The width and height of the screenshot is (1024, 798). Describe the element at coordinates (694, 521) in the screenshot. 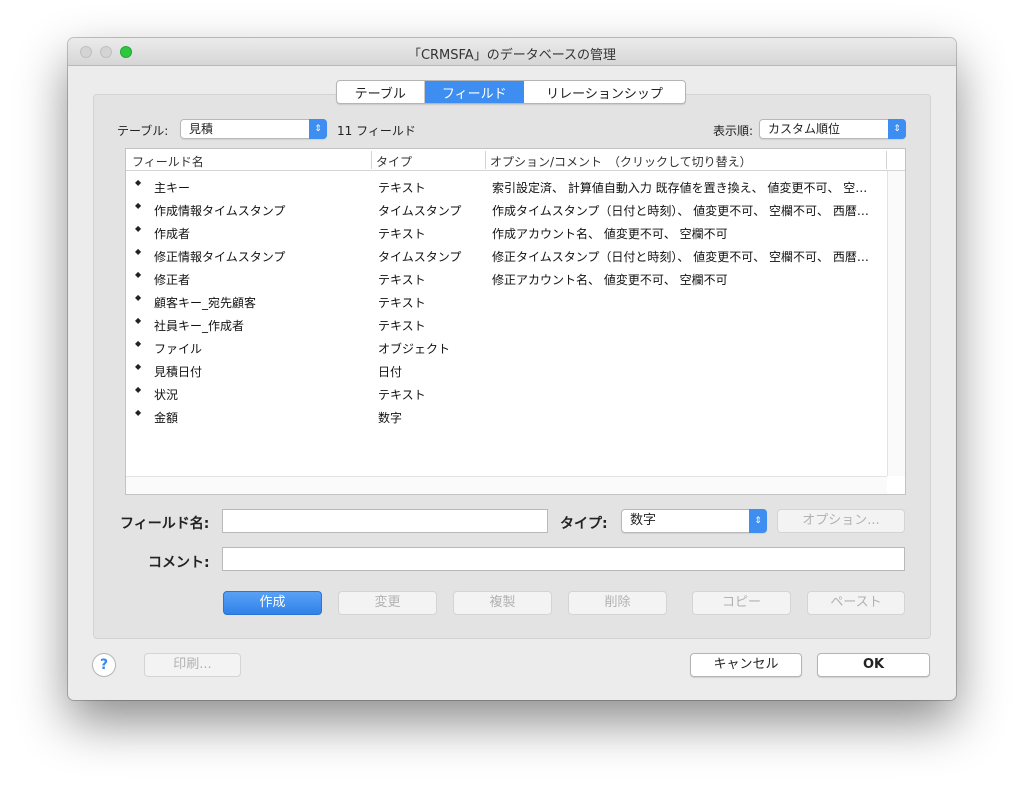

I see `type-select: 数字 ⇕` at that location.